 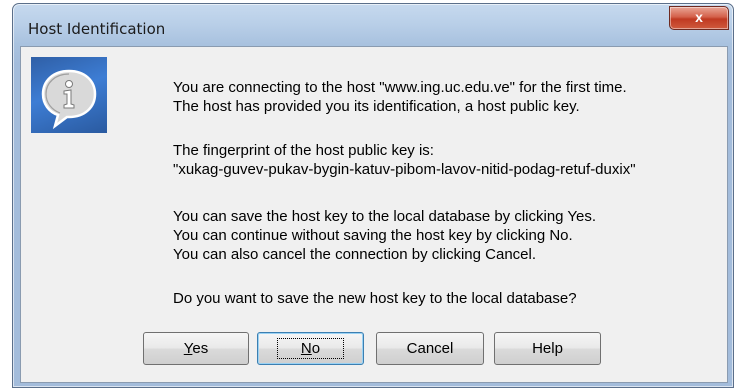 I want to click on yes-button: Yes, so click(x=196, y=348).